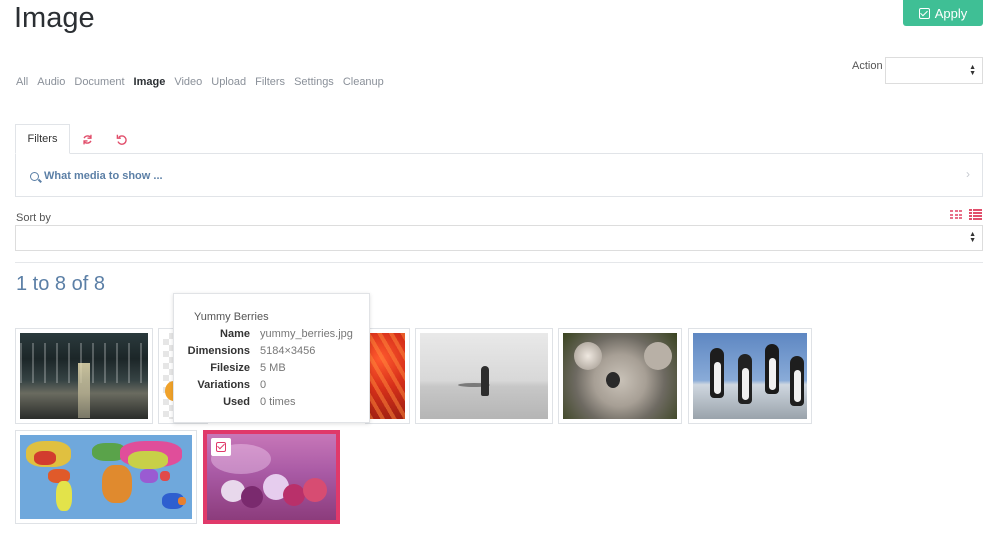 The height and width of the screenshot is (537, 1000). Describe the element at coordinates (867, 66) in the screenshot. I see `action-label: Action` at that location.